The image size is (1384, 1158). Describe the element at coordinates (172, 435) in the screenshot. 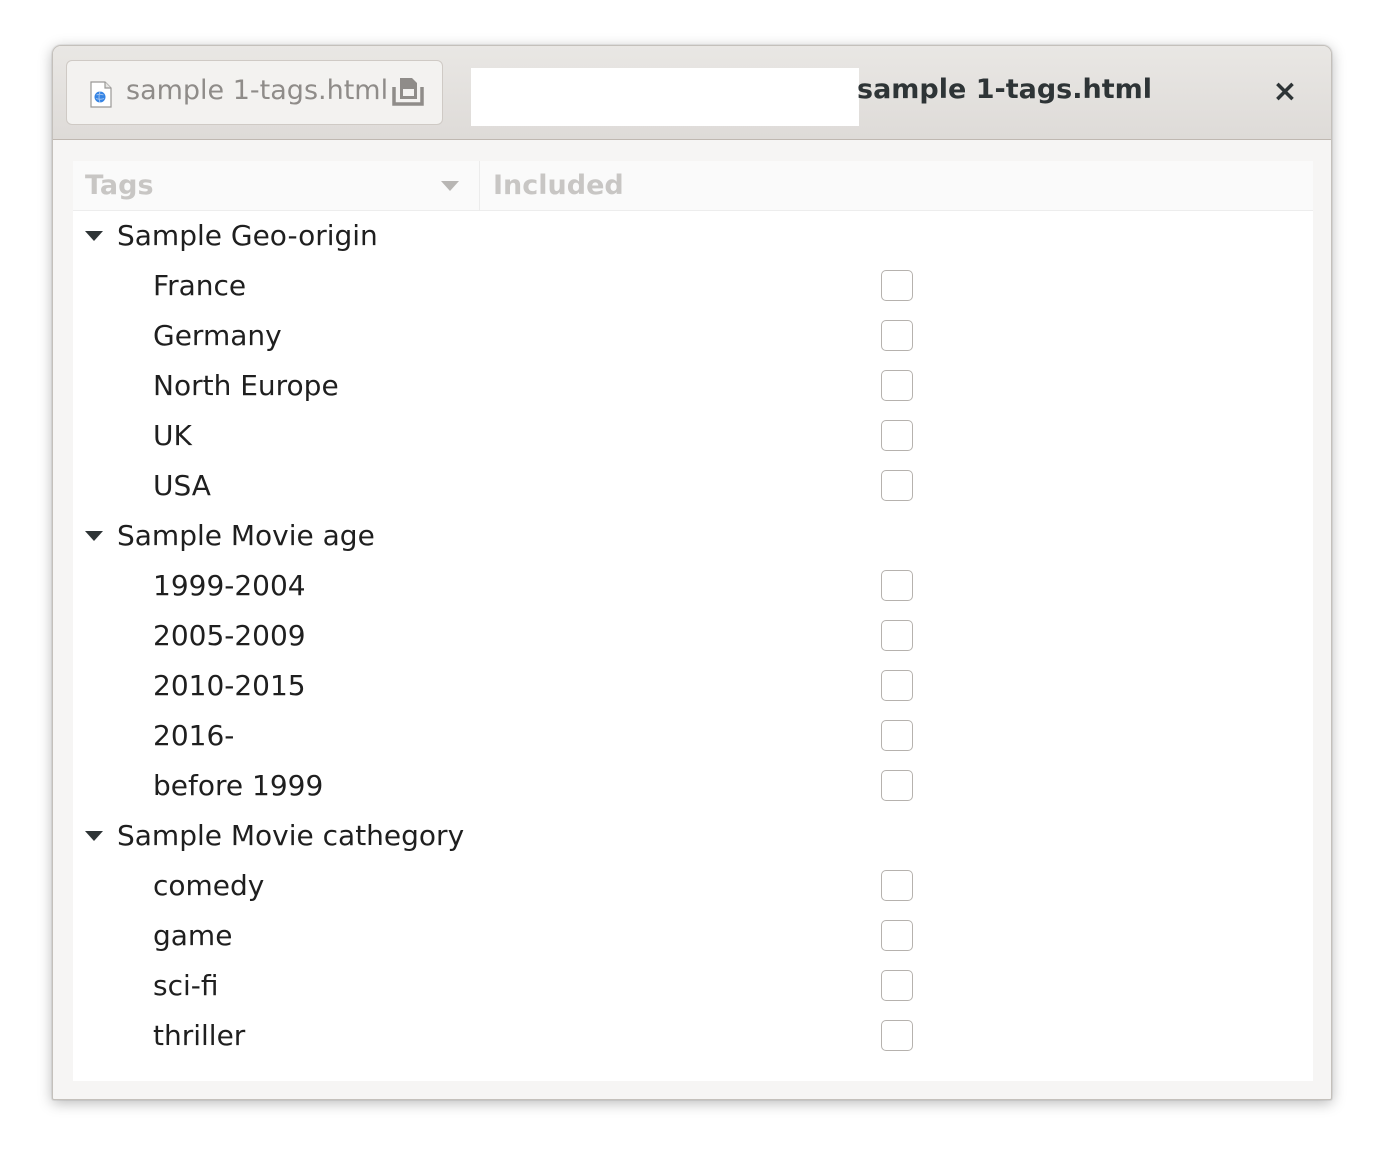

I see `tag-label: UK` at that location.